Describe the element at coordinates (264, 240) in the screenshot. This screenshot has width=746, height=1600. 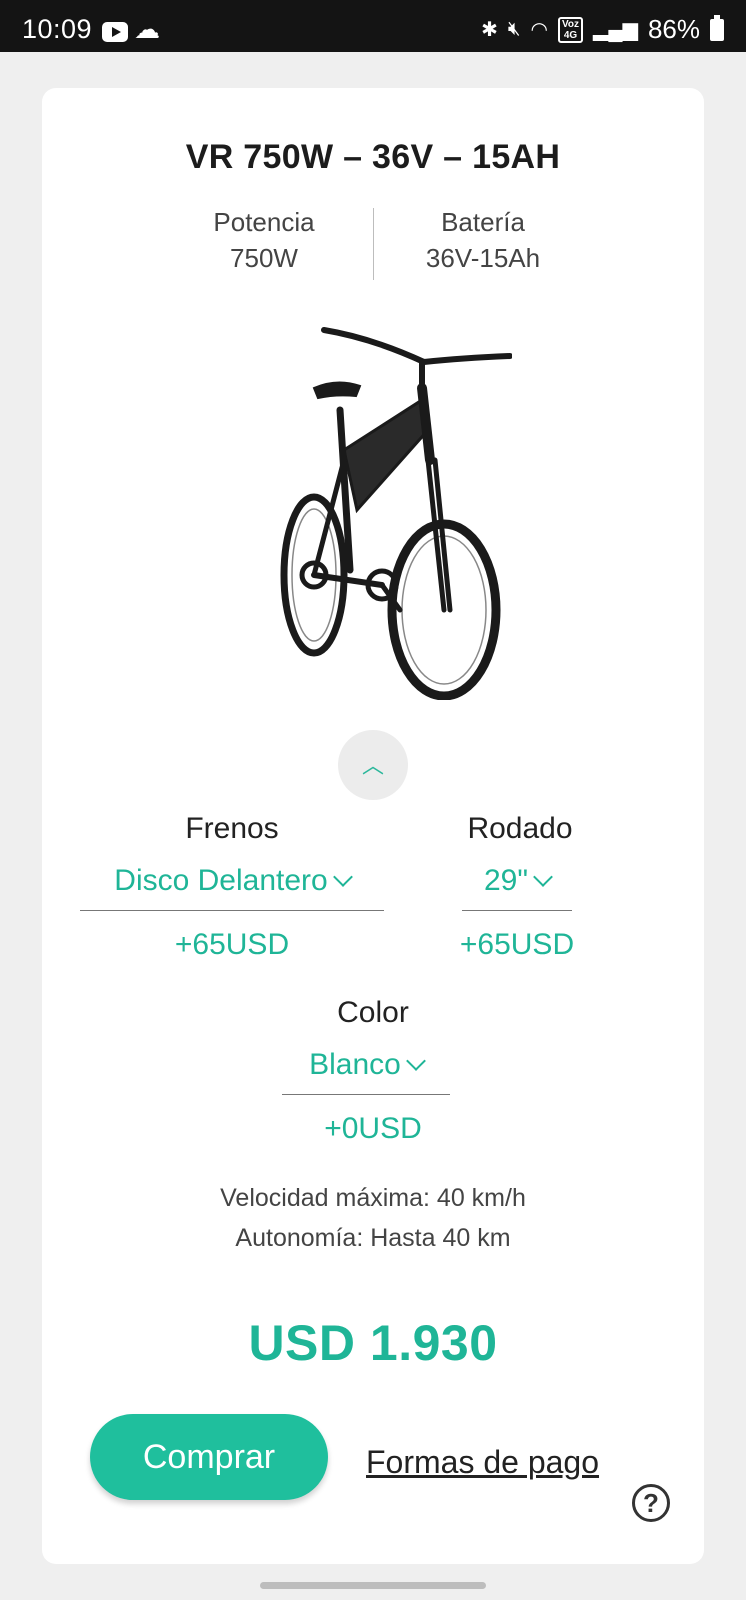
I see `spec-power: Potencia 750W` at that location.